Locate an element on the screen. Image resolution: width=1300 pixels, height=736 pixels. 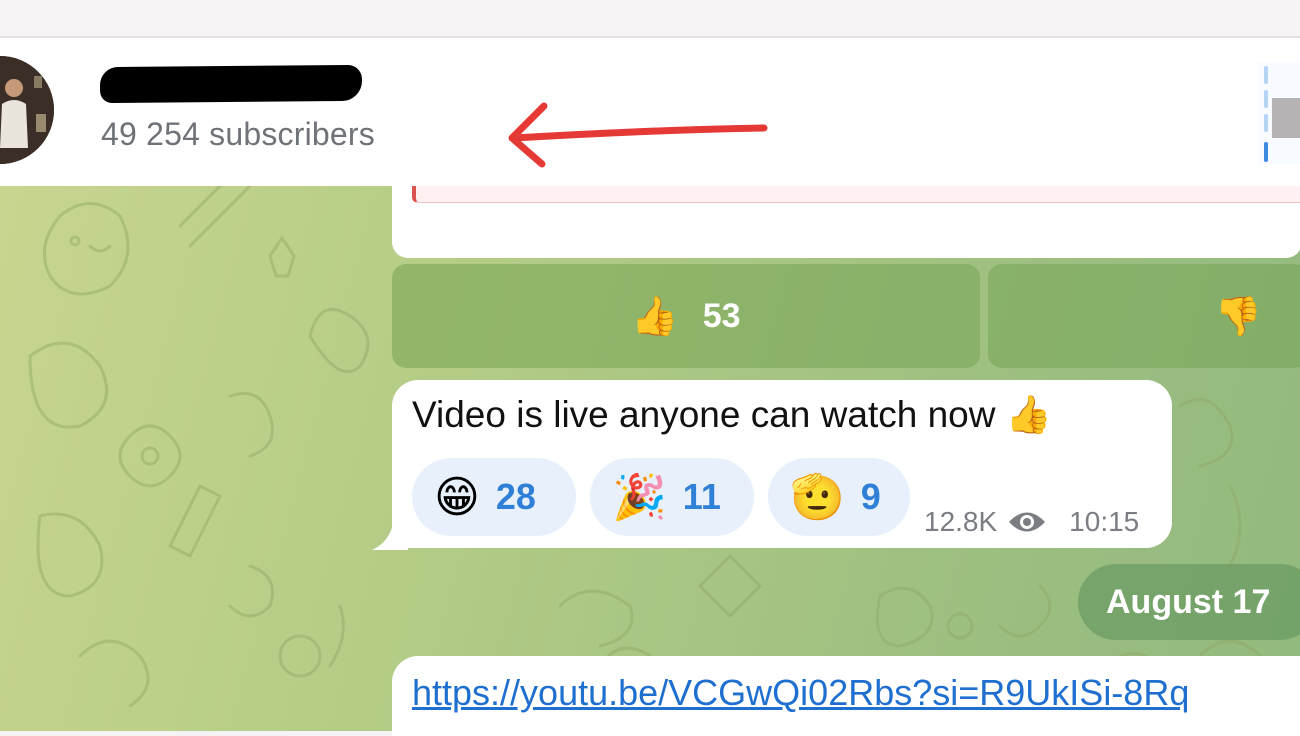
avatar-photo-icon is located at coordinates (27, 110).